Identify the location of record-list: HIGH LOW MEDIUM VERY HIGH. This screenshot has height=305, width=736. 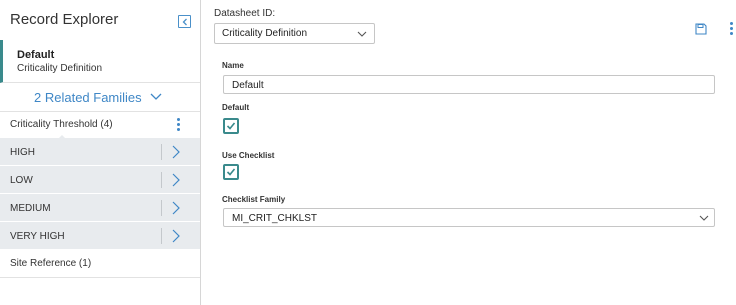
(100, 194).